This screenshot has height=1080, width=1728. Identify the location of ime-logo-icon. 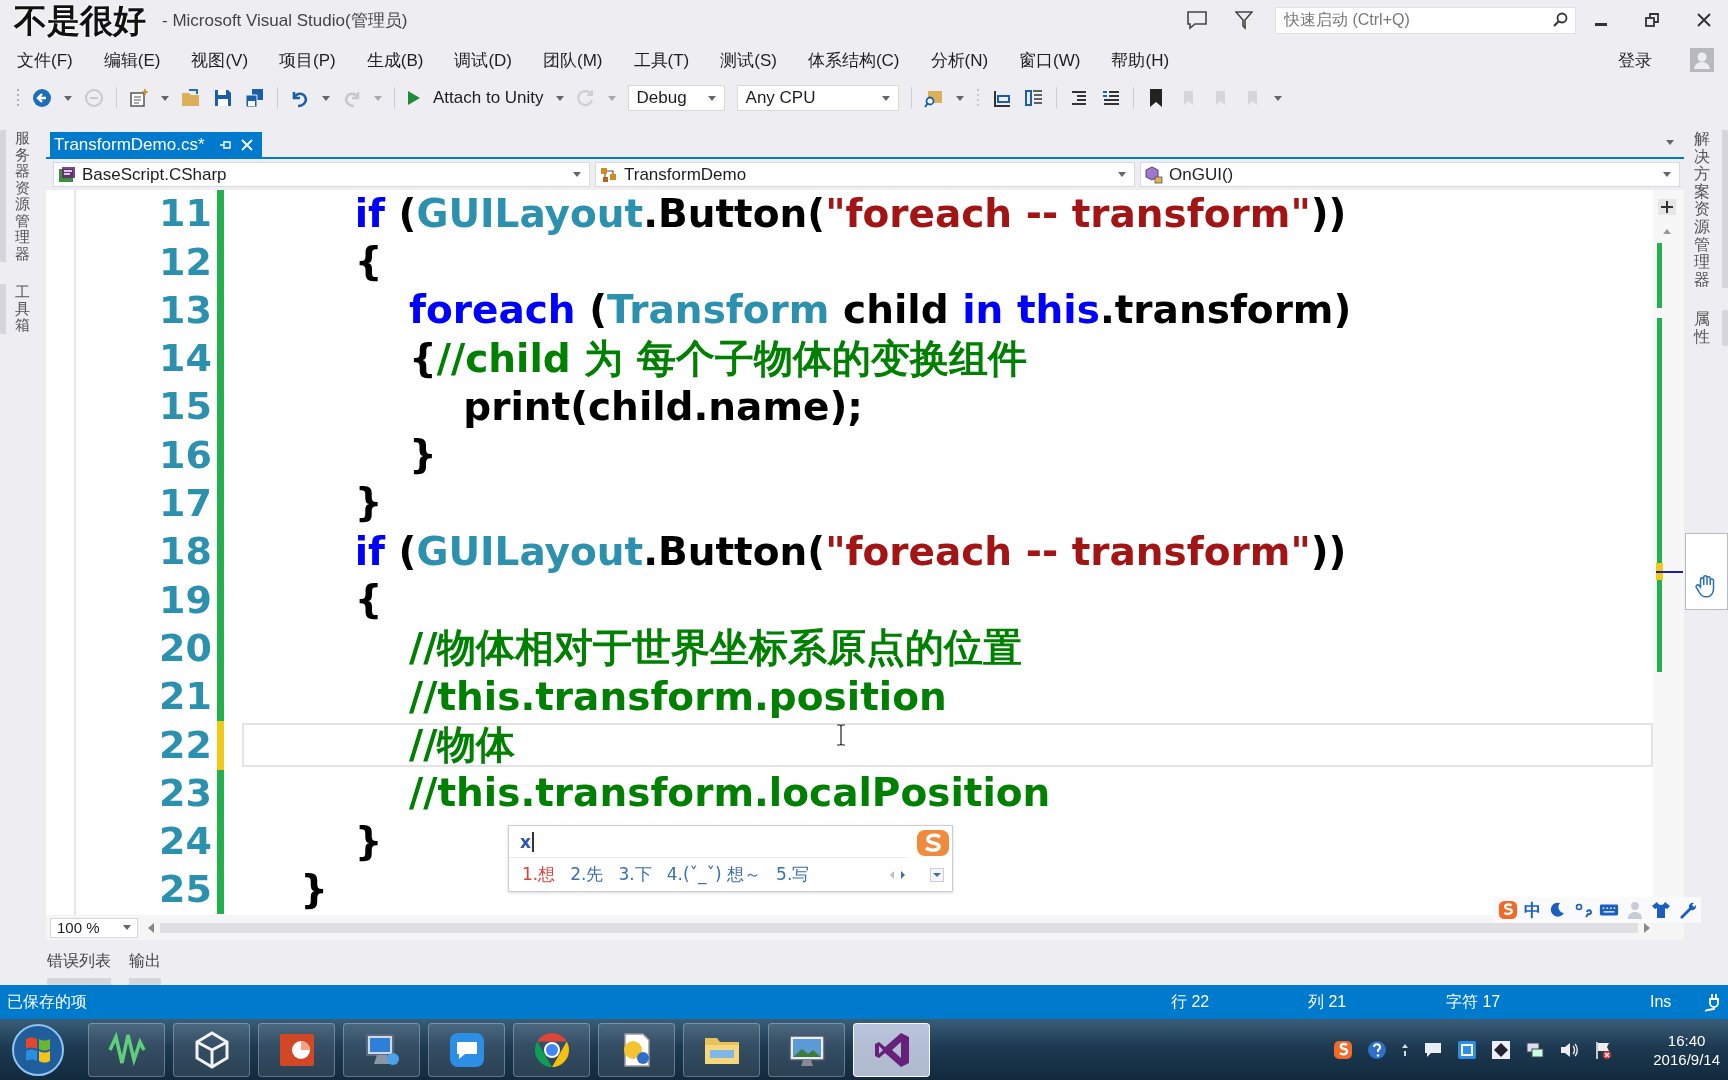
(1343, 1049).